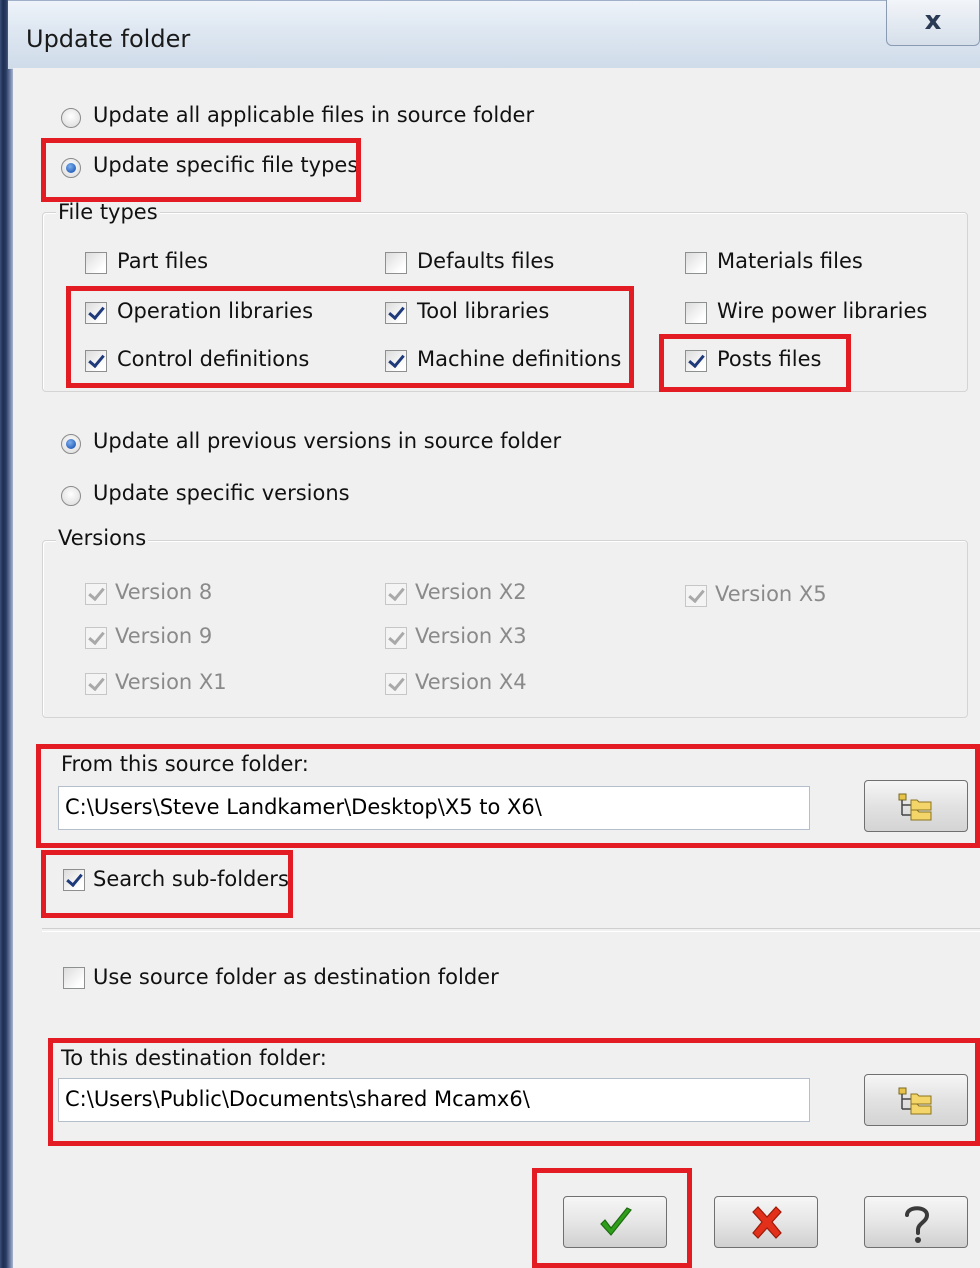 This screenshot has width=980, height=1268. What do you see at coordinates (696, 263) in the screenshot?
I see `checkbox-materials-files` at bounding box center [696, 263].